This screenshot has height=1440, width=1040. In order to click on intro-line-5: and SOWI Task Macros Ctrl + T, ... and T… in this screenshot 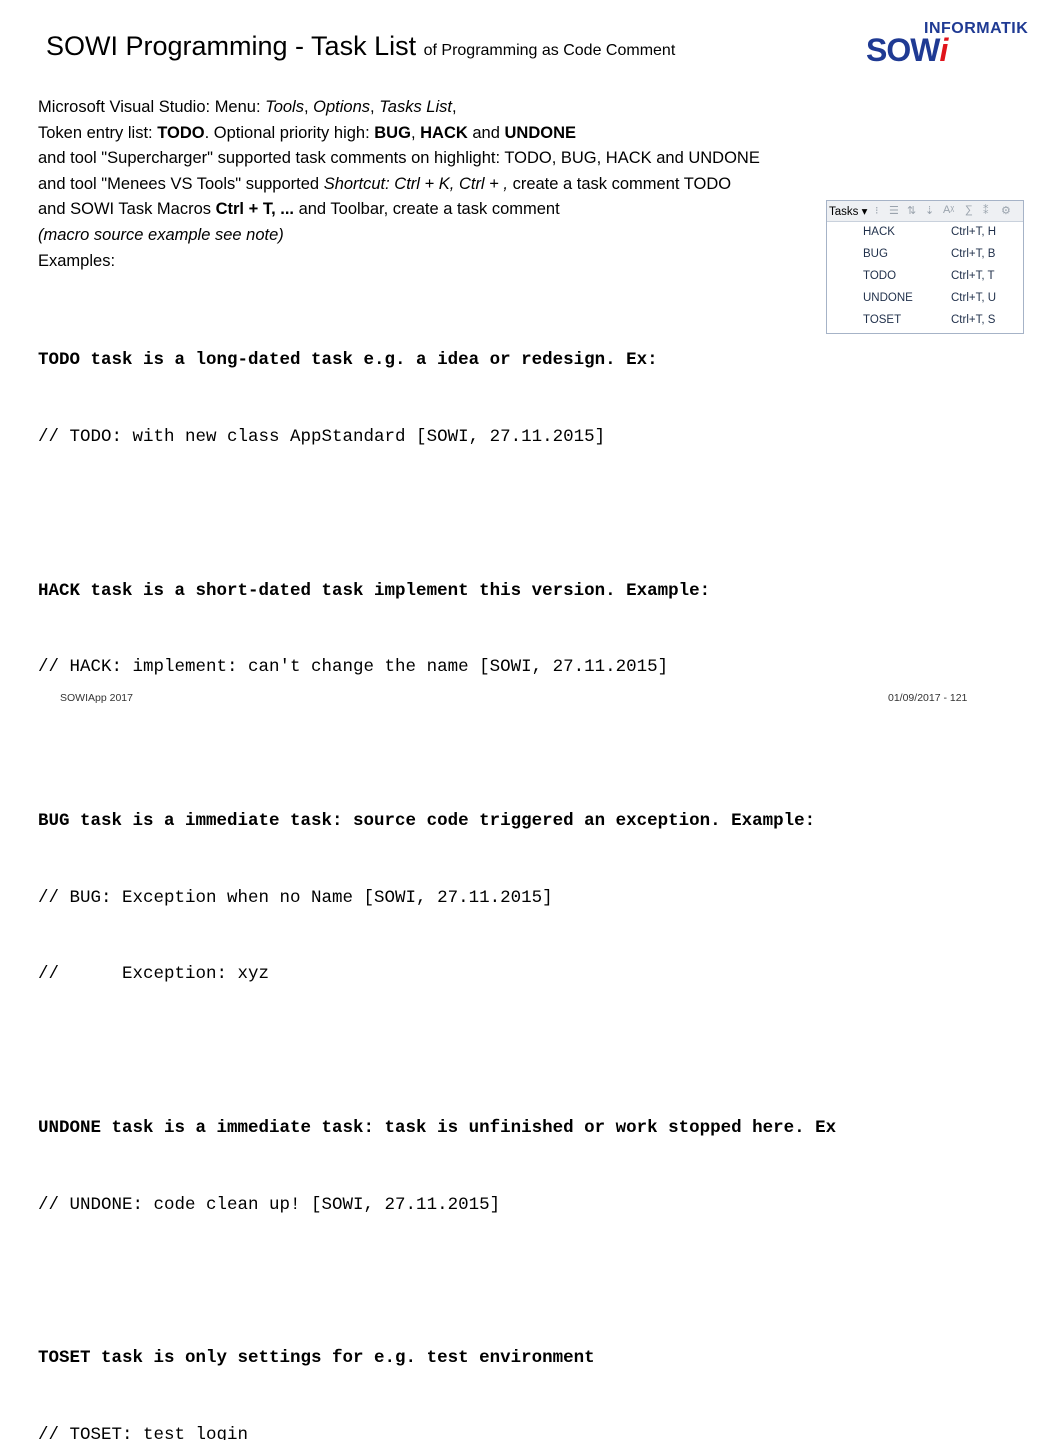, I will do `click(299, 209)`.